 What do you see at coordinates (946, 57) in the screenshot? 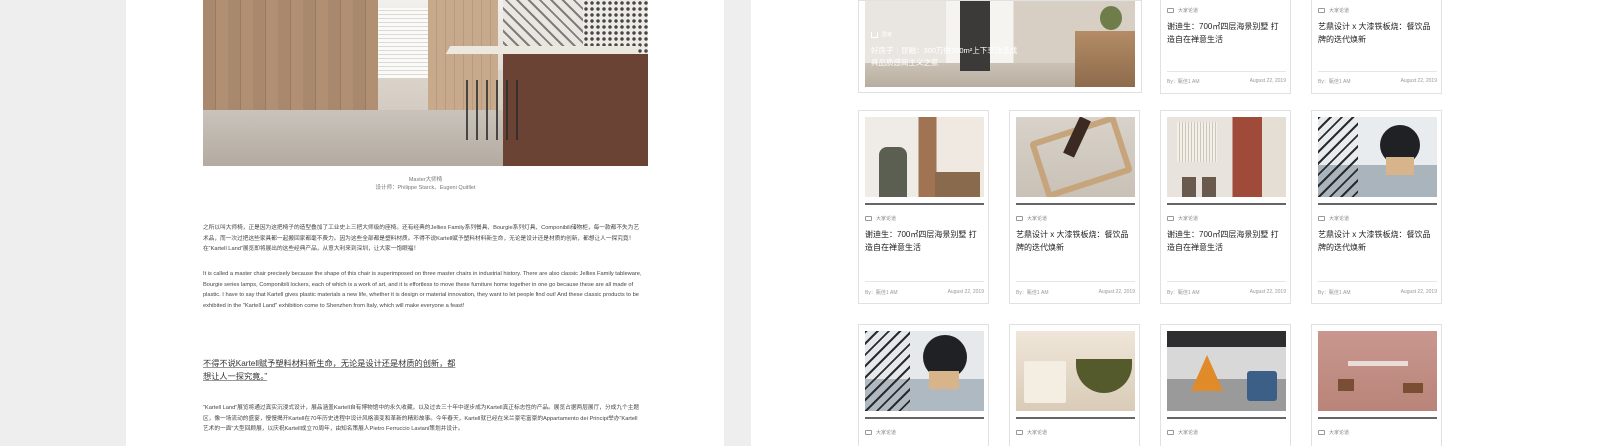
I see `feature-title: 好房子｜昆融：300万拼200m²上下享改造成具品质感简主义之家` at bounding box center [946, 57].